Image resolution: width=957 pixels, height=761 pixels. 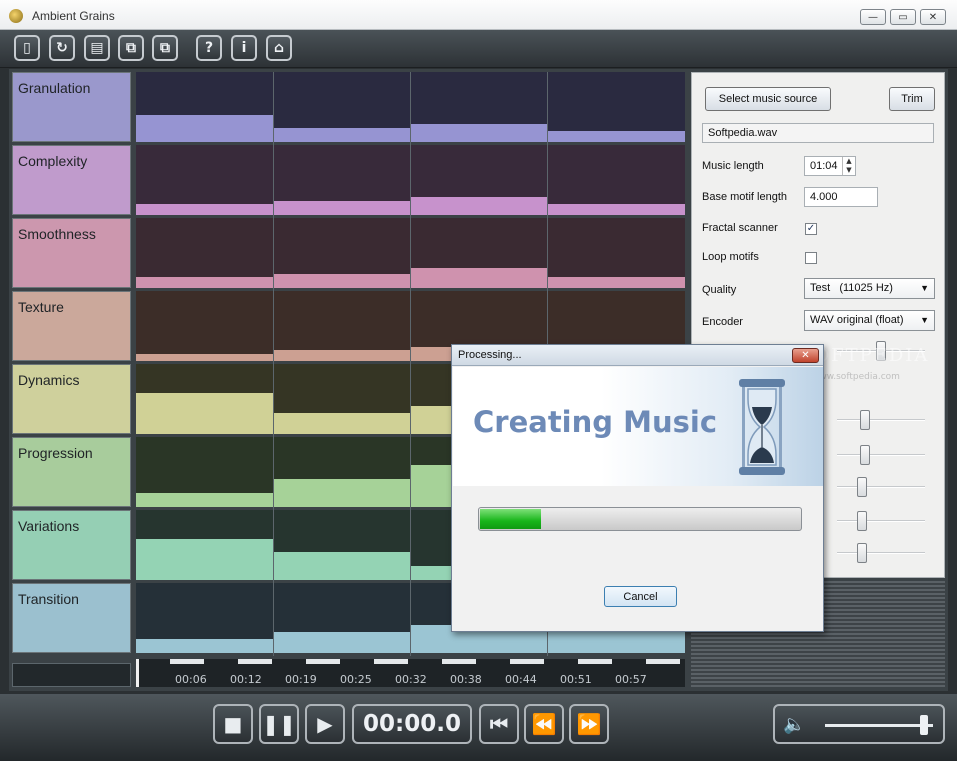 What do you see at coordinates (244, 48) in the screenshot?
I see `info-icon: i` at bounding box center [244, 48].